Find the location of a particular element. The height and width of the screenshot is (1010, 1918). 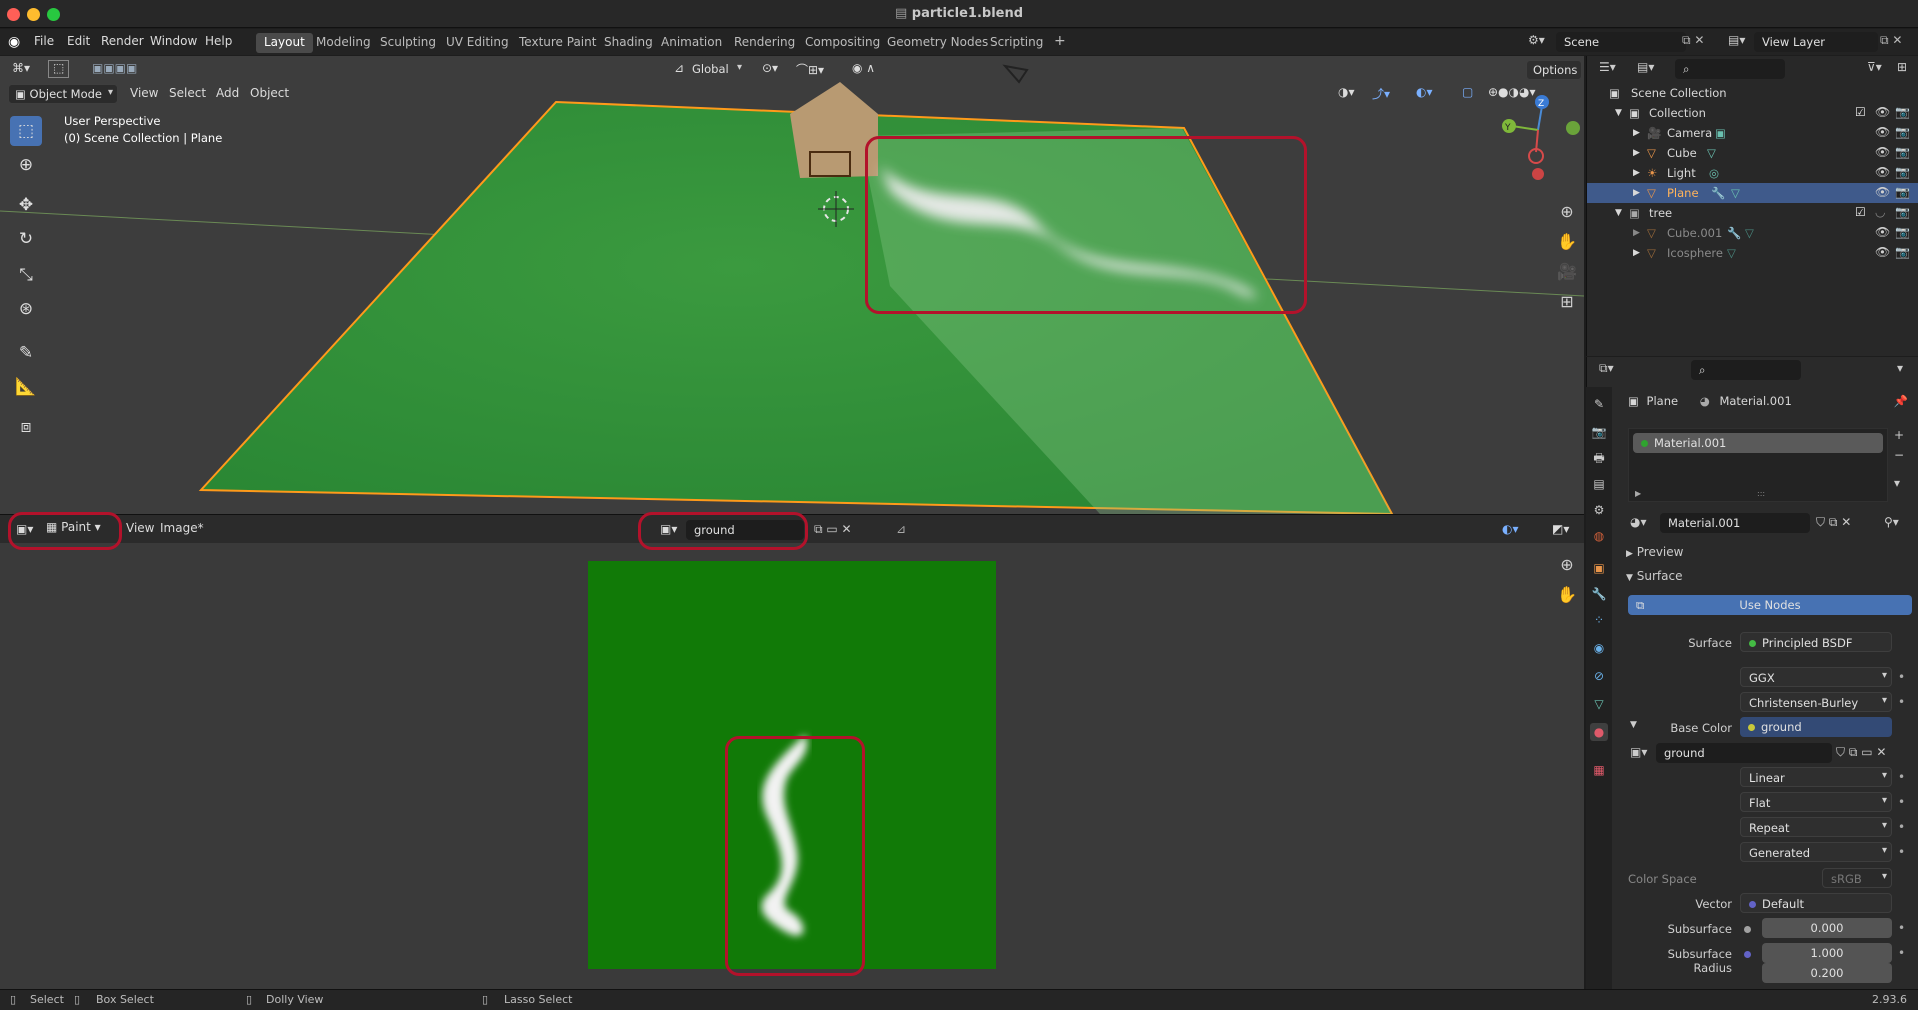

viewport-menu-object: Object is located at coordinates (269, 93).